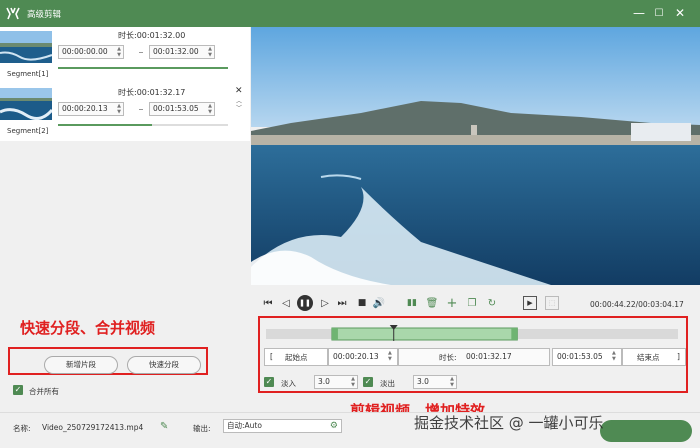  What do you see at coordinates (91, 52) in the screenshot?
I see `segment-start-input: 00:00:00.00 ▲ ▼` at bounding box center [91, 52].